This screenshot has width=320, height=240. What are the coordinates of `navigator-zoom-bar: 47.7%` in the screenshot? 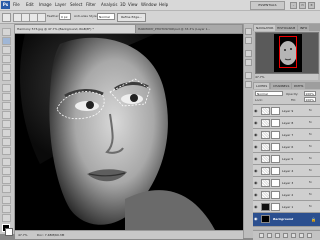 It's located at (286, 77).